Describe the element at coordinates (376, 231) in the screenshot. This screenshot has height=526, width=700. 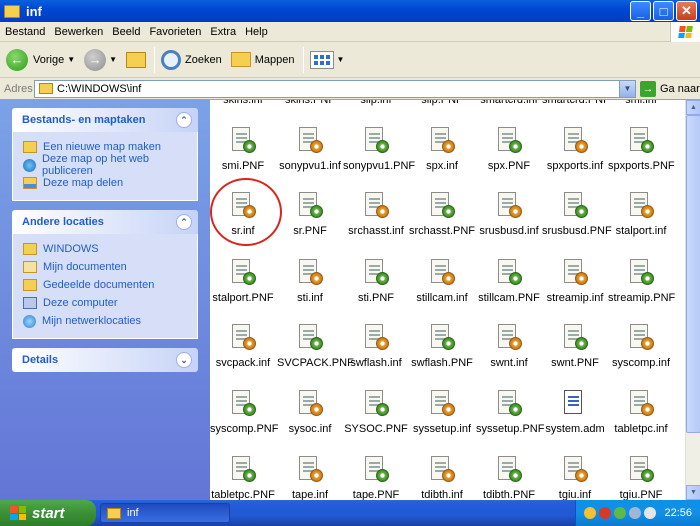
I see `file-label: srchasst.inf` at that location.